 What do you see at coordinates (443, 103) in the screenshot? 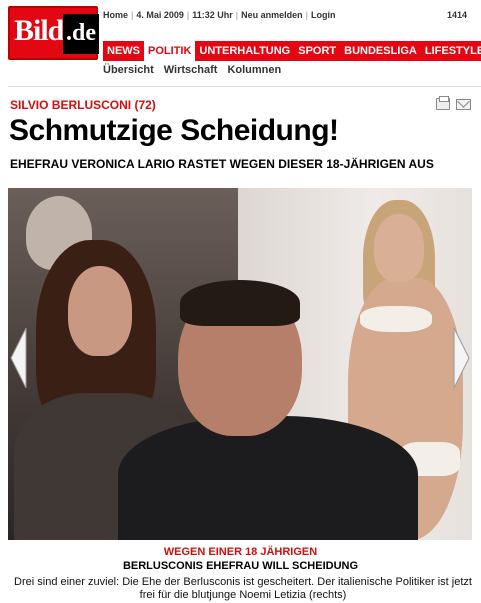
I see `print-icon` at bounding box center [443, 103].